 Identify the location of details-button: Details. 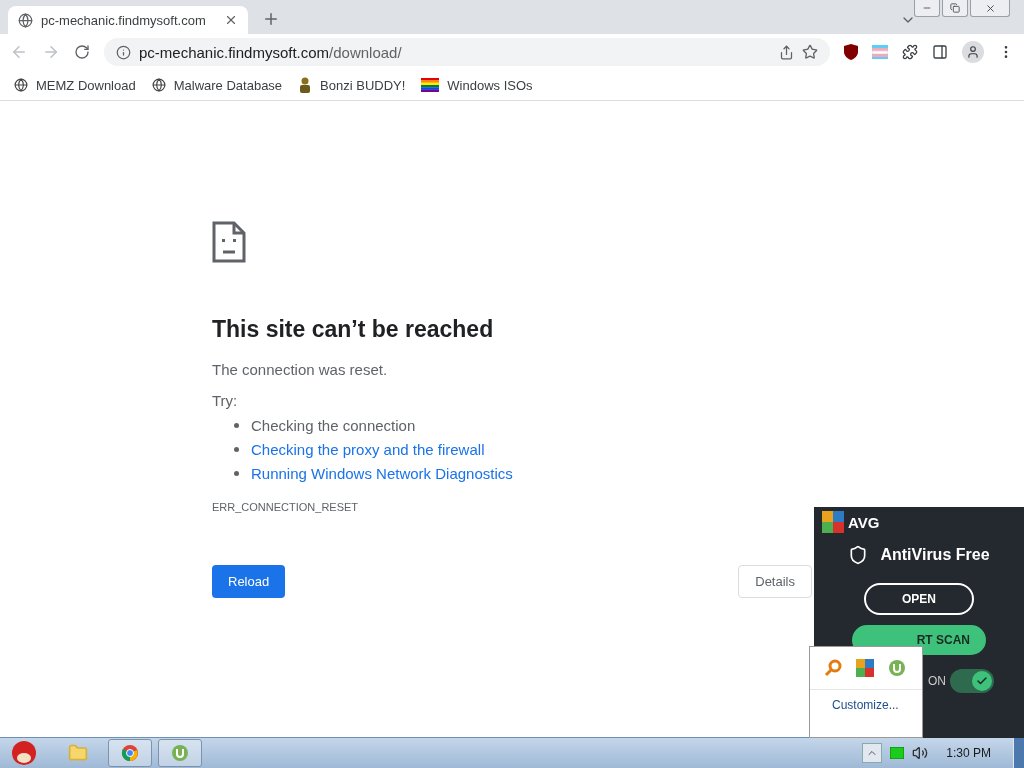
(775, 581).